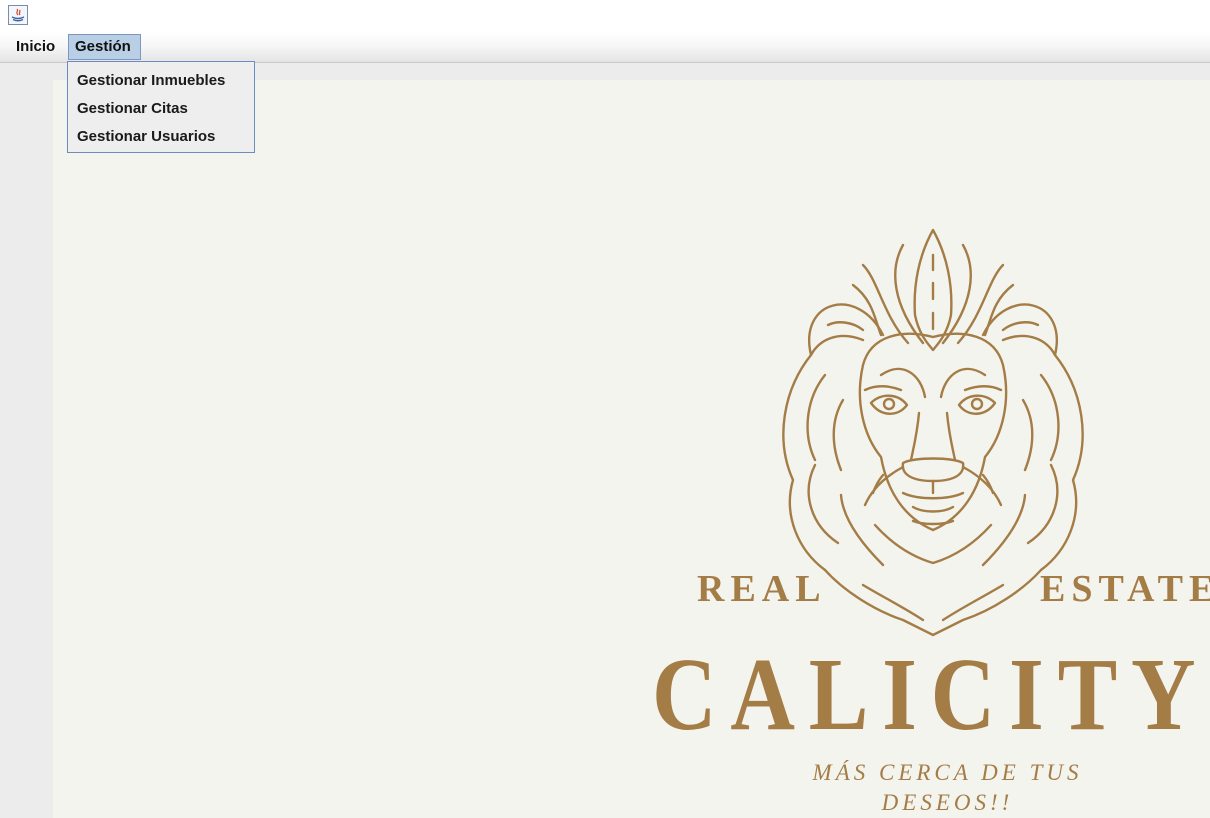 The width and height of the screenshot is (1210, 818). I want to click on brand-word-right: ESTATE, so click(1125, 589).